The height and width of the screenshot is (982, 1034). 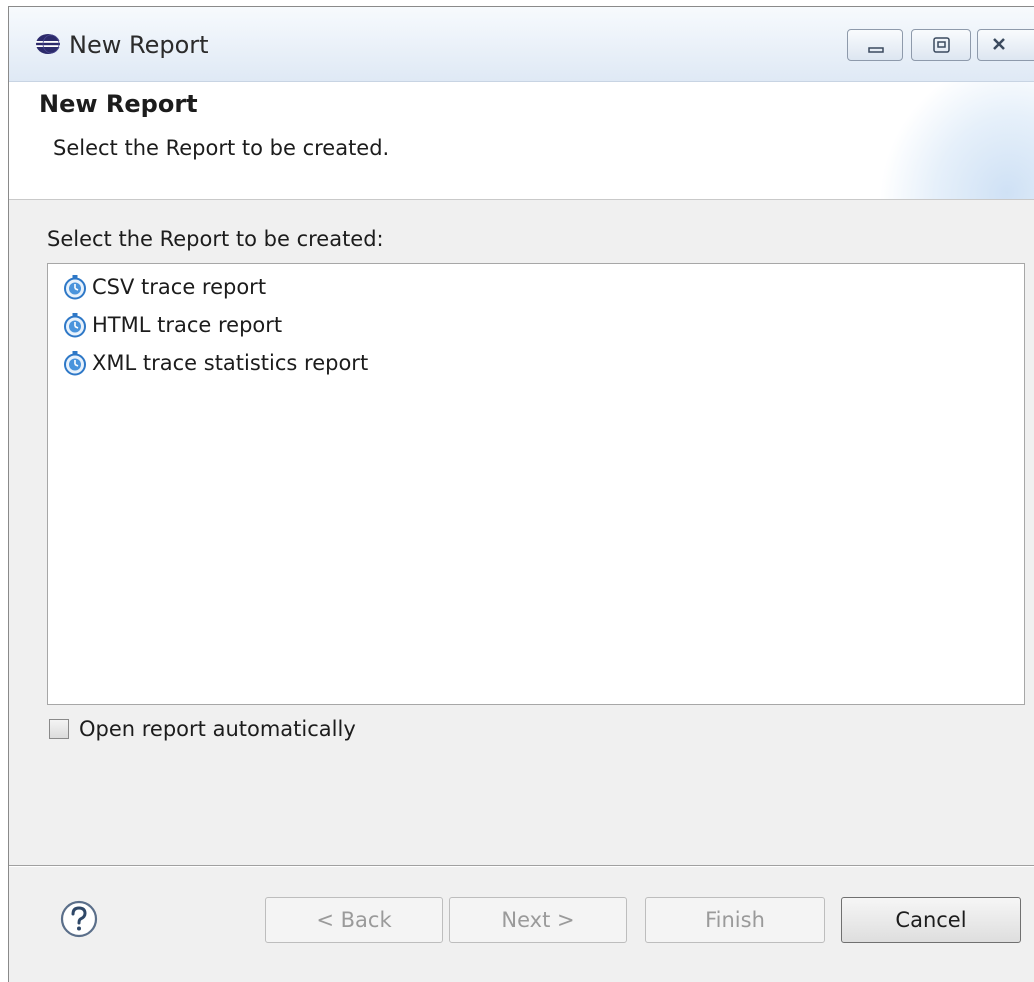 What do you see at coordinates (875, 45) in the screenshot?
I see `minimize-button` at bounding box center [875, 45].